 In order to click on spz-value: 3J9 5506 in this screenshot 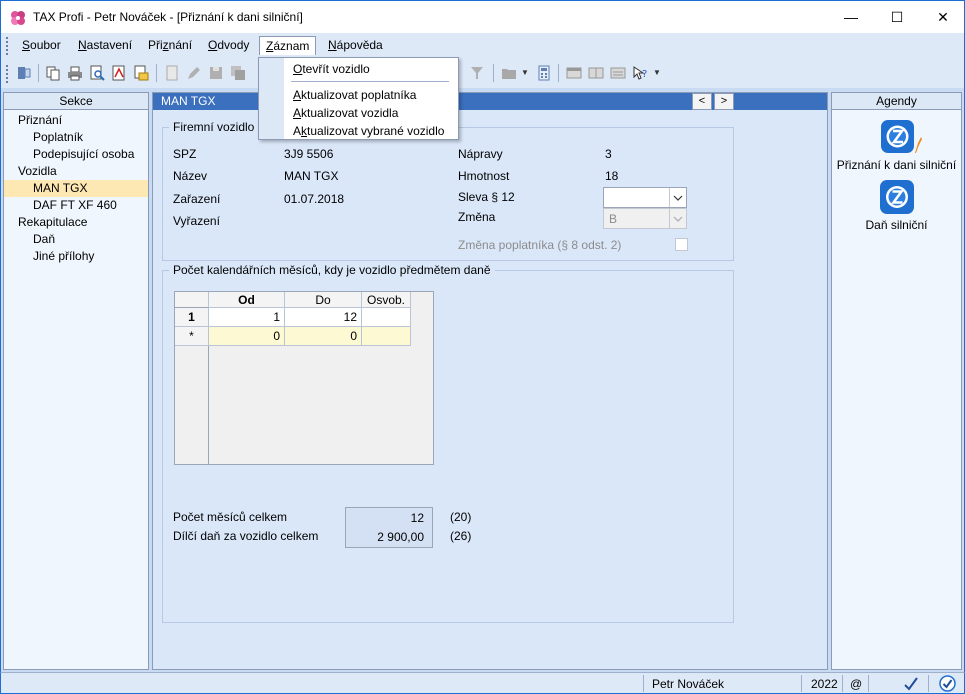, I will do `click(309, 154)`.